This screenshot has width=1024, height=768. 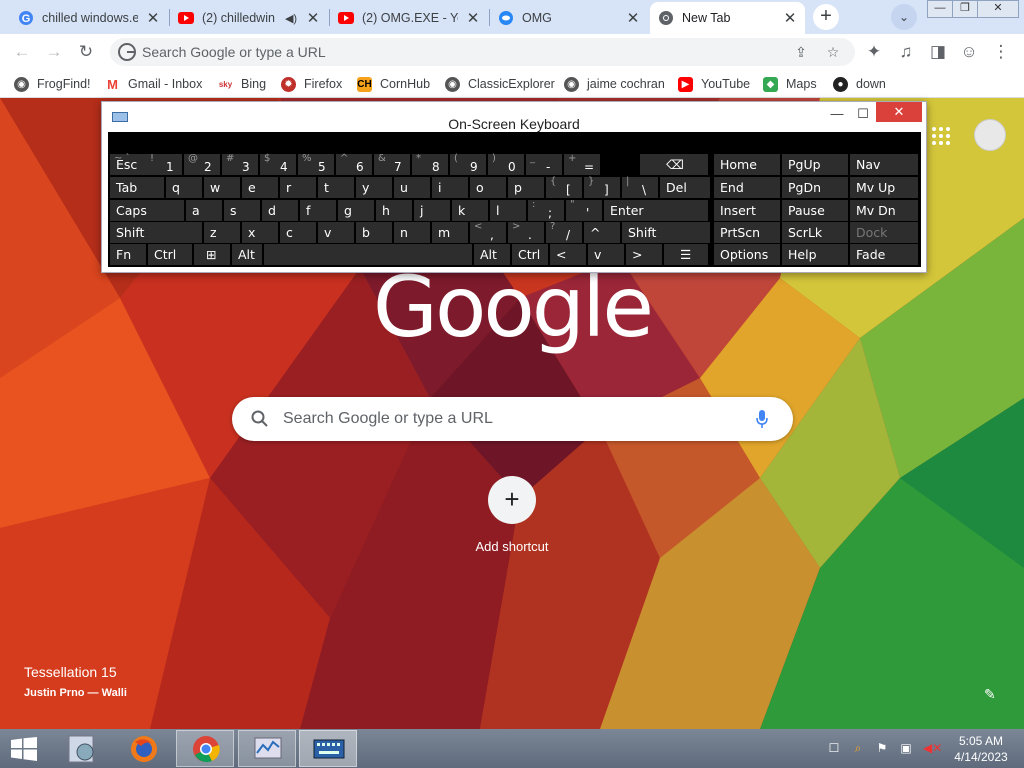 I want to click on key-alt: Alt, so click(x=247, y=254).